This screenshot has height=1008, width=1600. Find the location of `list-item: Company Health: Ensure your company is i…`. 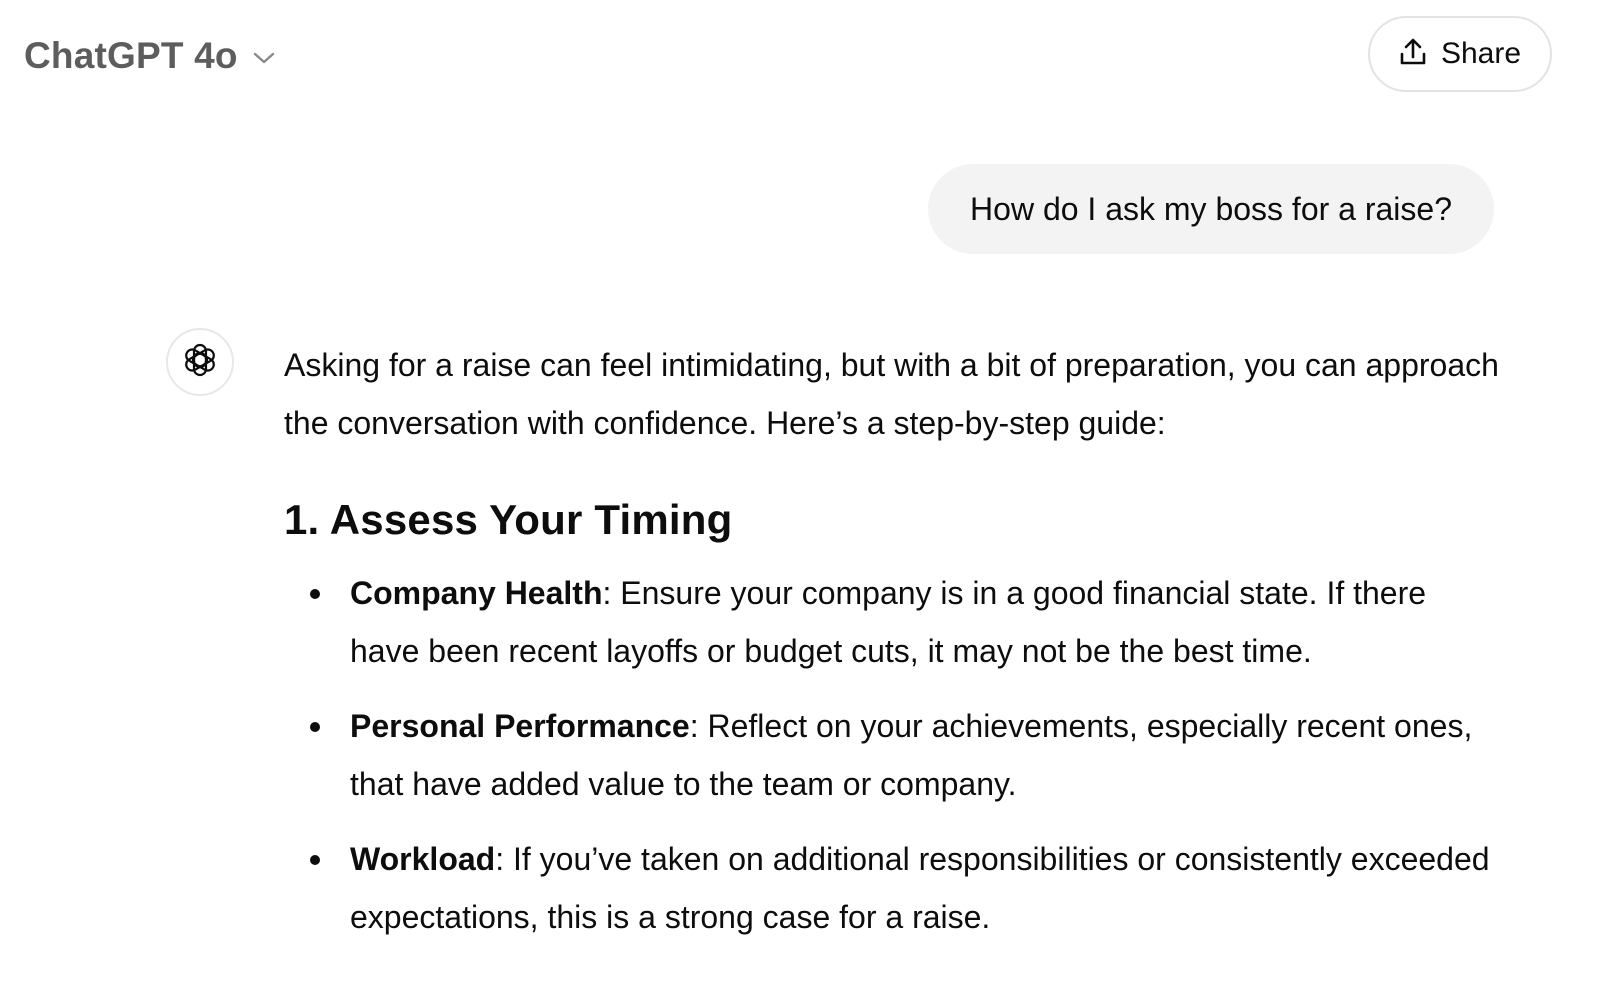

list-item: Company Health: Ensure your company is i… is located at coordinates (894, 622).